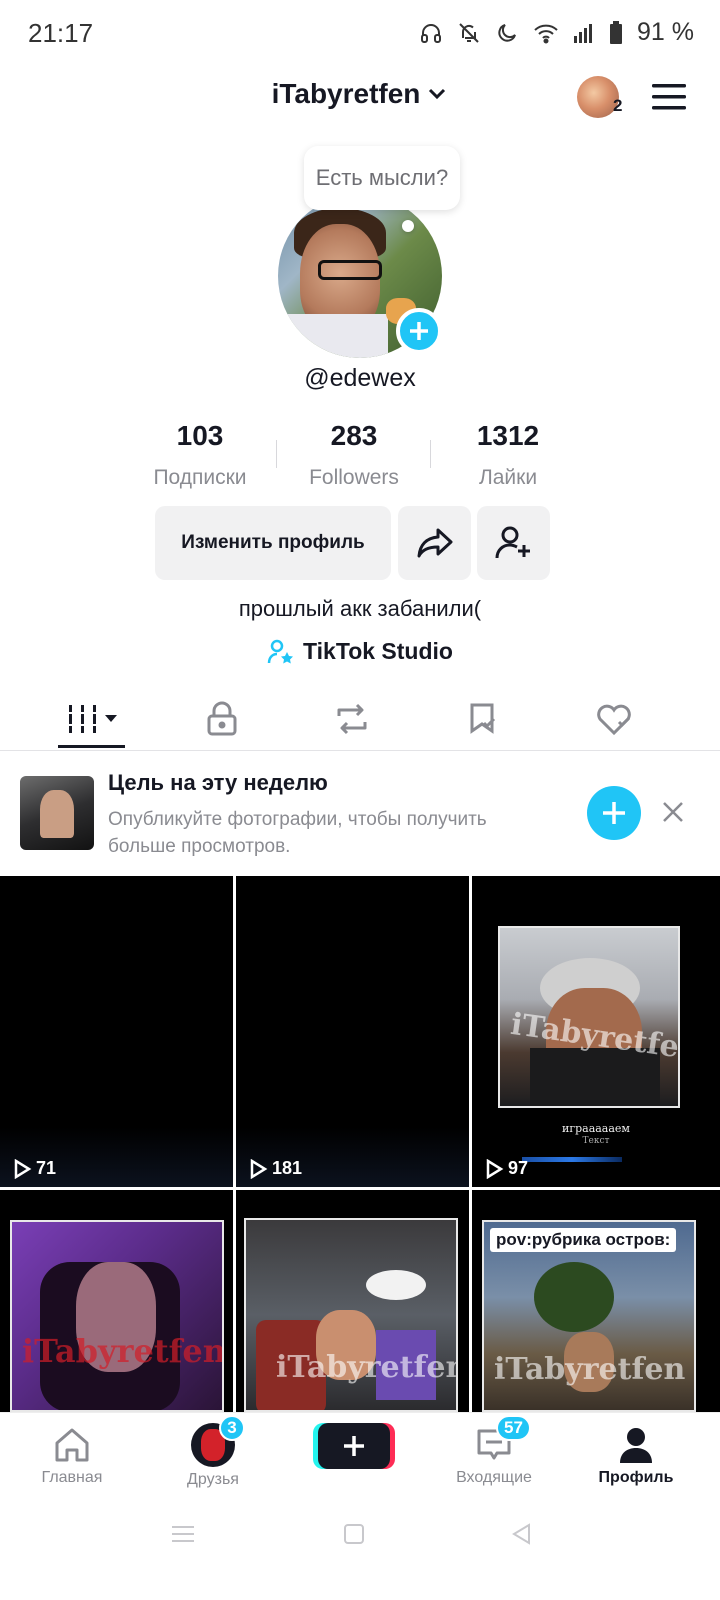  What do you see at coordinates (360, 750) in the screenshot?
I see `tab-divider` at bounding box center [360, 750].